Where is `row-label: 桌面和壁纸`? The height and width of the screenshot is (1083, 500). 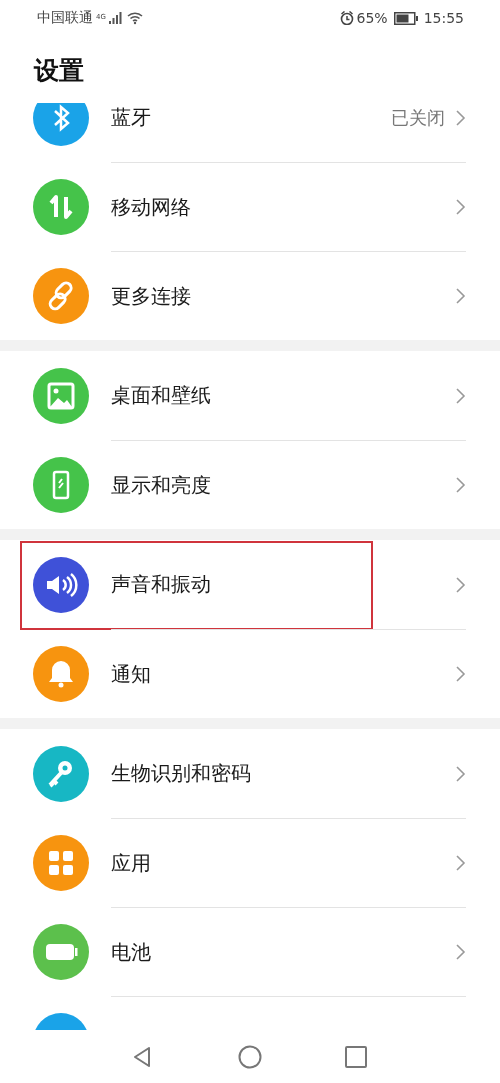 row-label: 桌面和壁纸 is located at coordinates (161, 395).